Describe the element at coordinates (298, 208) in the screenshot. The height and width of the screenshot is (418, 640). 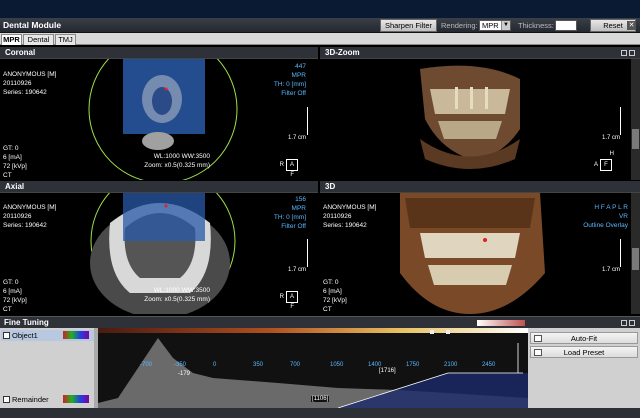
I see `render-mode: MPR` at that location.